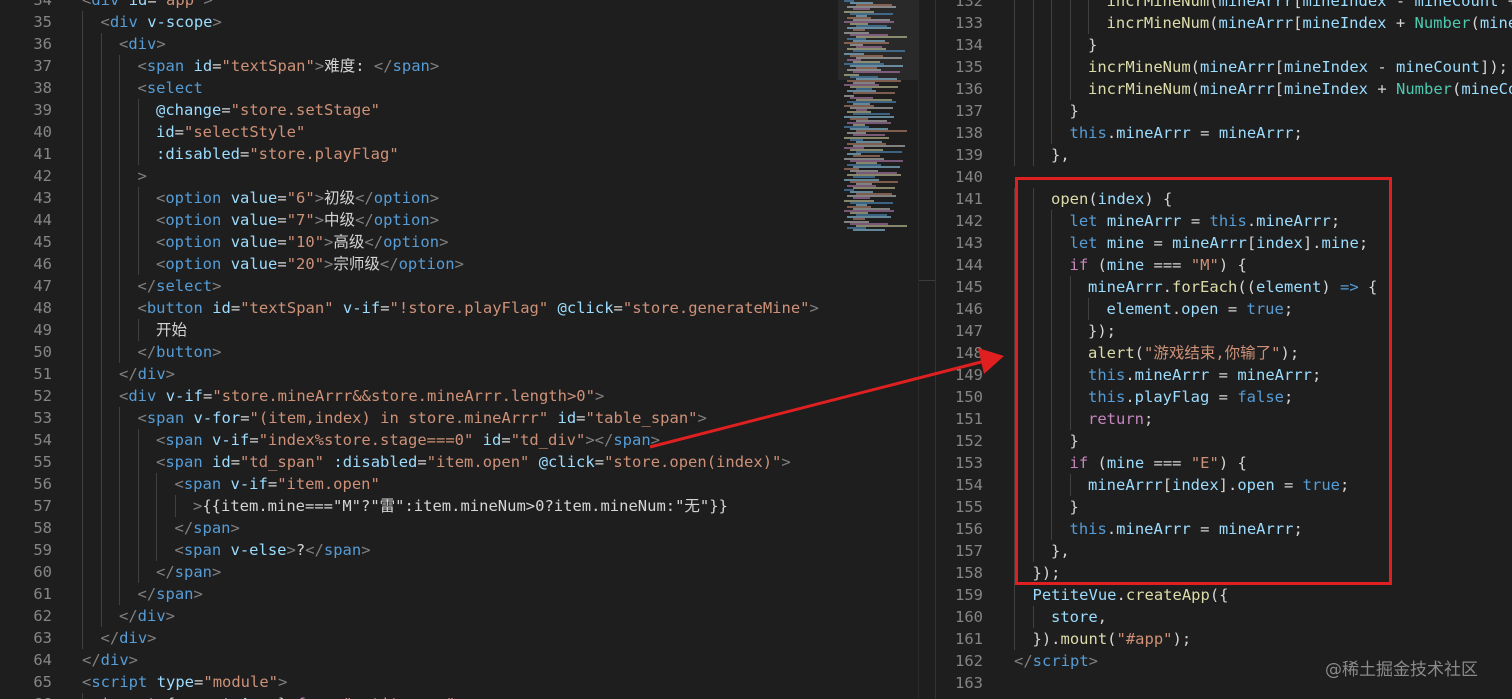 The image size is (1512, 699). What do you see at coordinates (1224, 485) in the screenshot?
I see `code-line: 154 mineArrr[index].open = true;` at bounding box center [1224, 485].